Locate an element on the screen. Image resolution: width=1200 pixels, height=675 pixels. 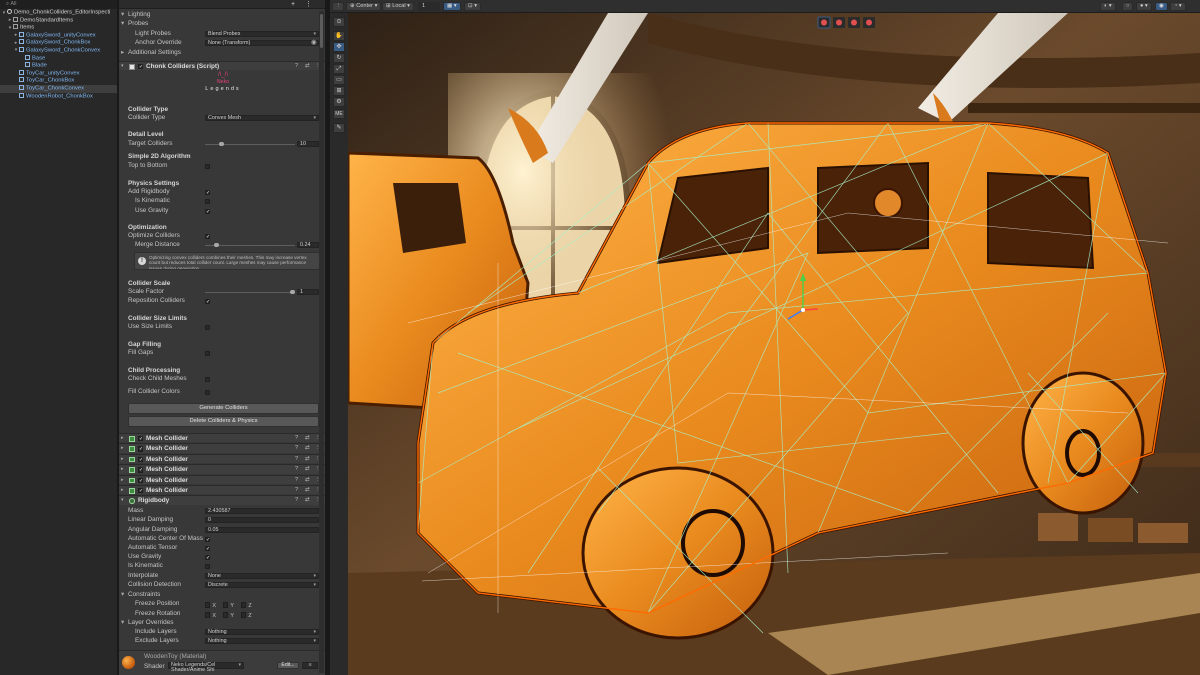
hierarchy-item: ToyCar_ChonkBox is located at coordinates (58, 81).